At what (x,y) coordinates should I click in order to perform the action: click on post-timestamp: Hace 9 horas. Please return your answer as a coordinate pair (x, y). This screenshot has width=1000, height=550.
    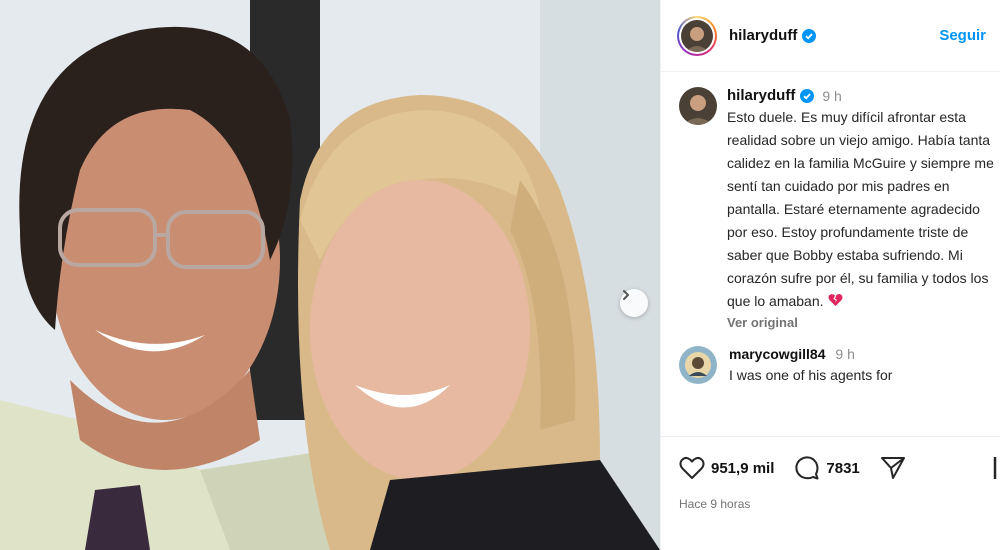
    Looking at the image, I should click on (715, 504).